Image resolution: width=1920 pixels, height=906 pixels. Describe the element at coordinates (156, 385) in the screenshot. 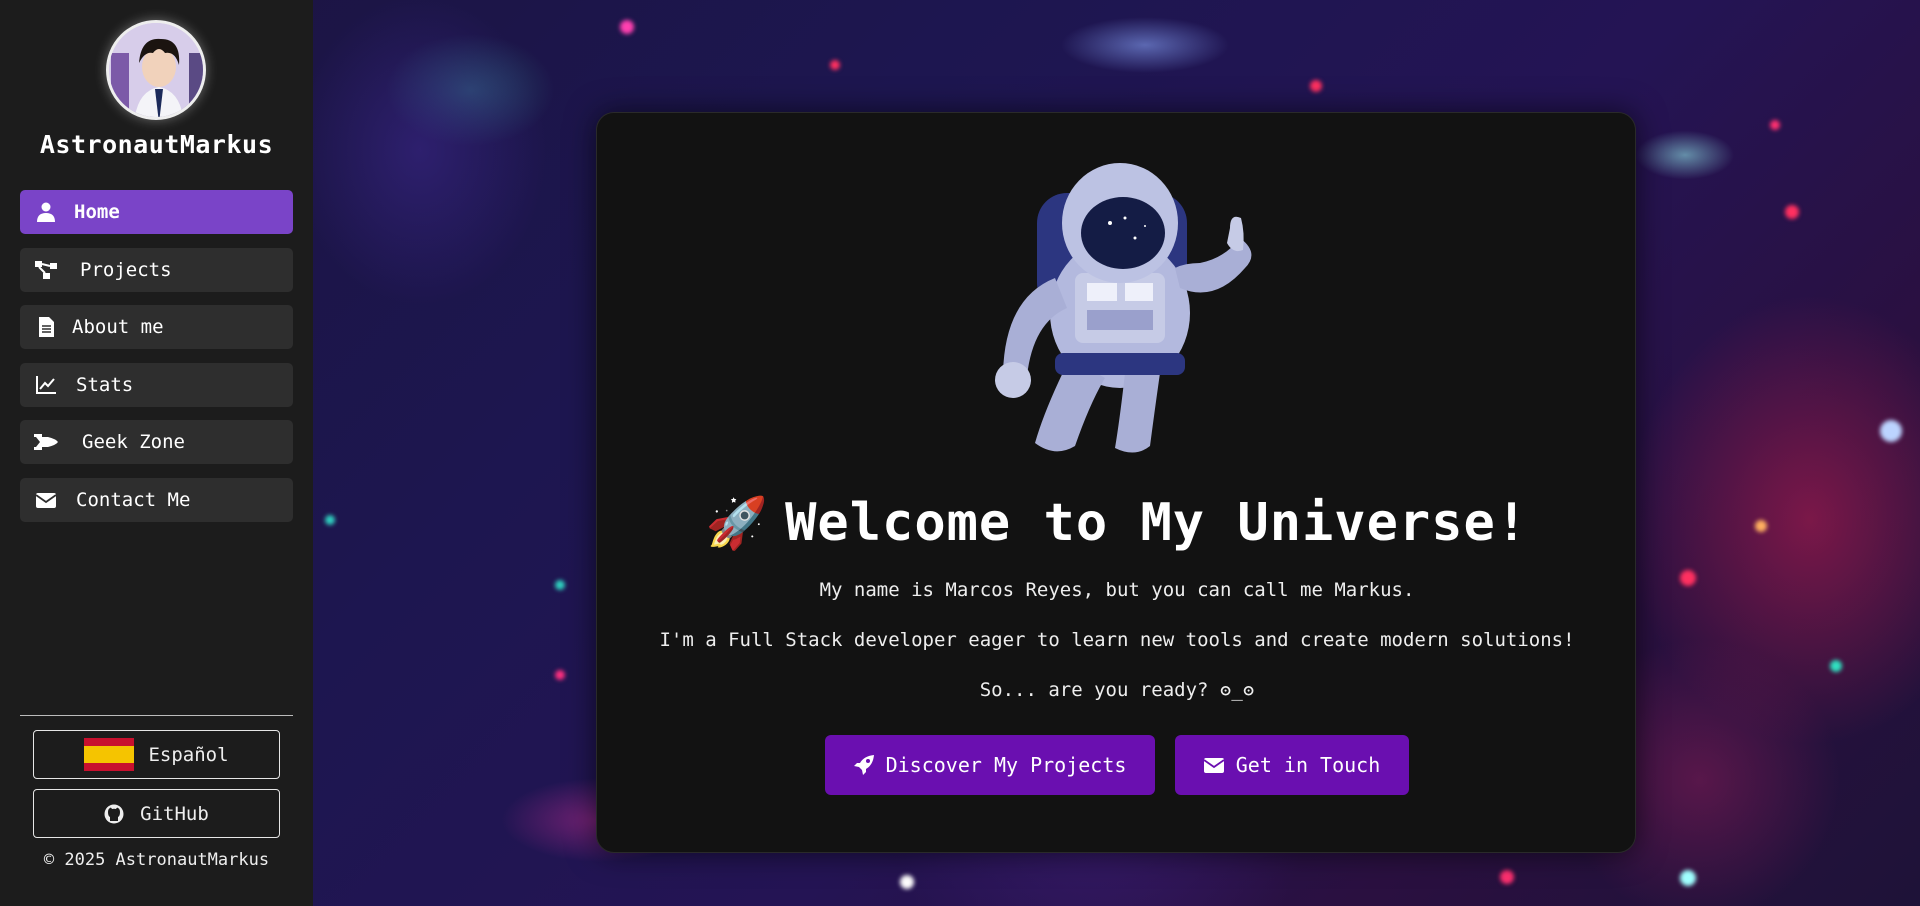

I see `nav-stats: Stats` at that location.